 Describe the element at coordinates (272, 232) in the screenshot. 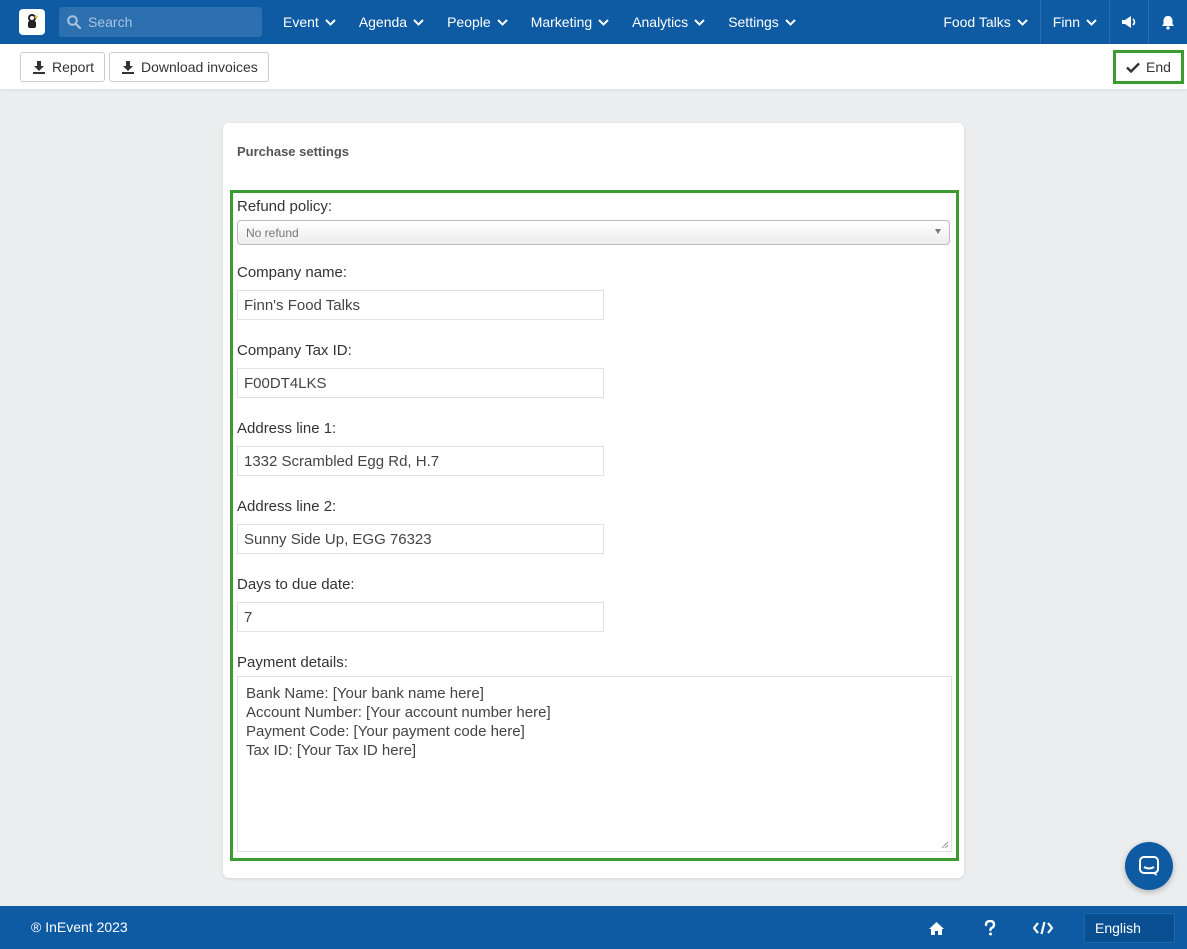

I see `refund-policy-value: No refund` at that location.